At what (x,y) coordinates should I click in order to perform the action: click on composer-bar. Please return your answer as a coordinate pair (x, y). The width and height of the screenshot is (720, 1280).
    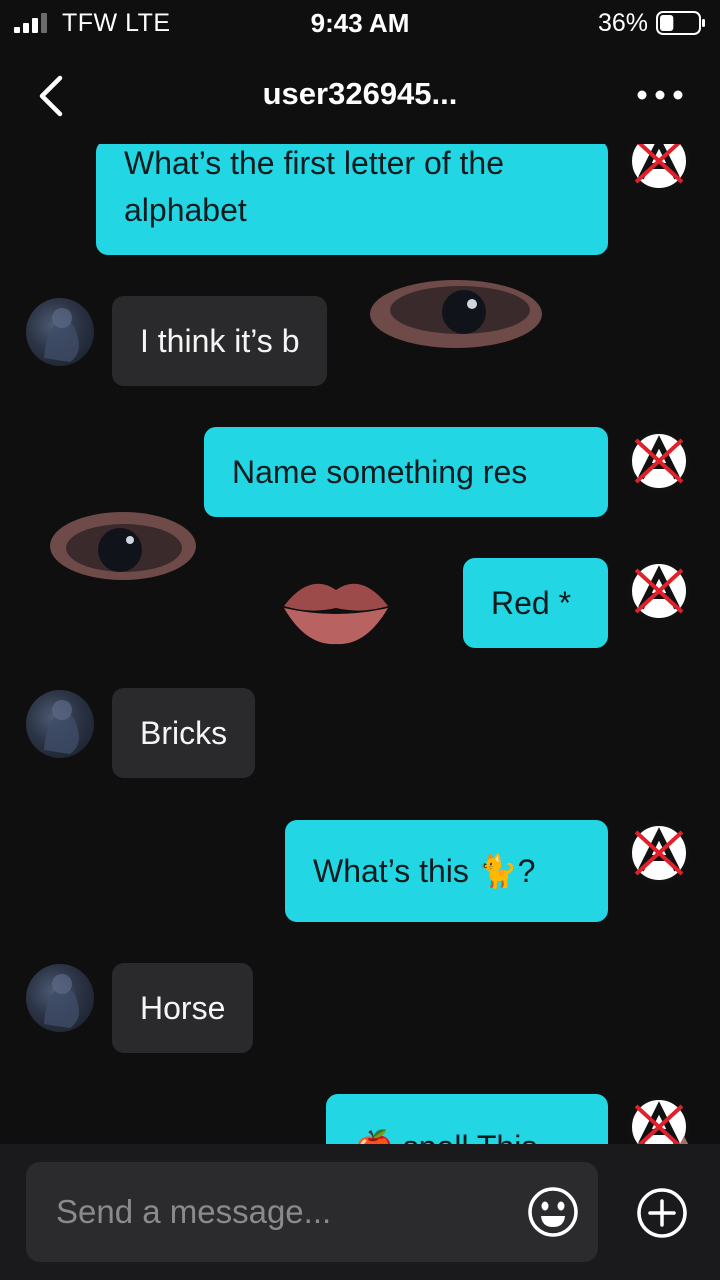
    Looking at the image, I should click on (360, 1212).